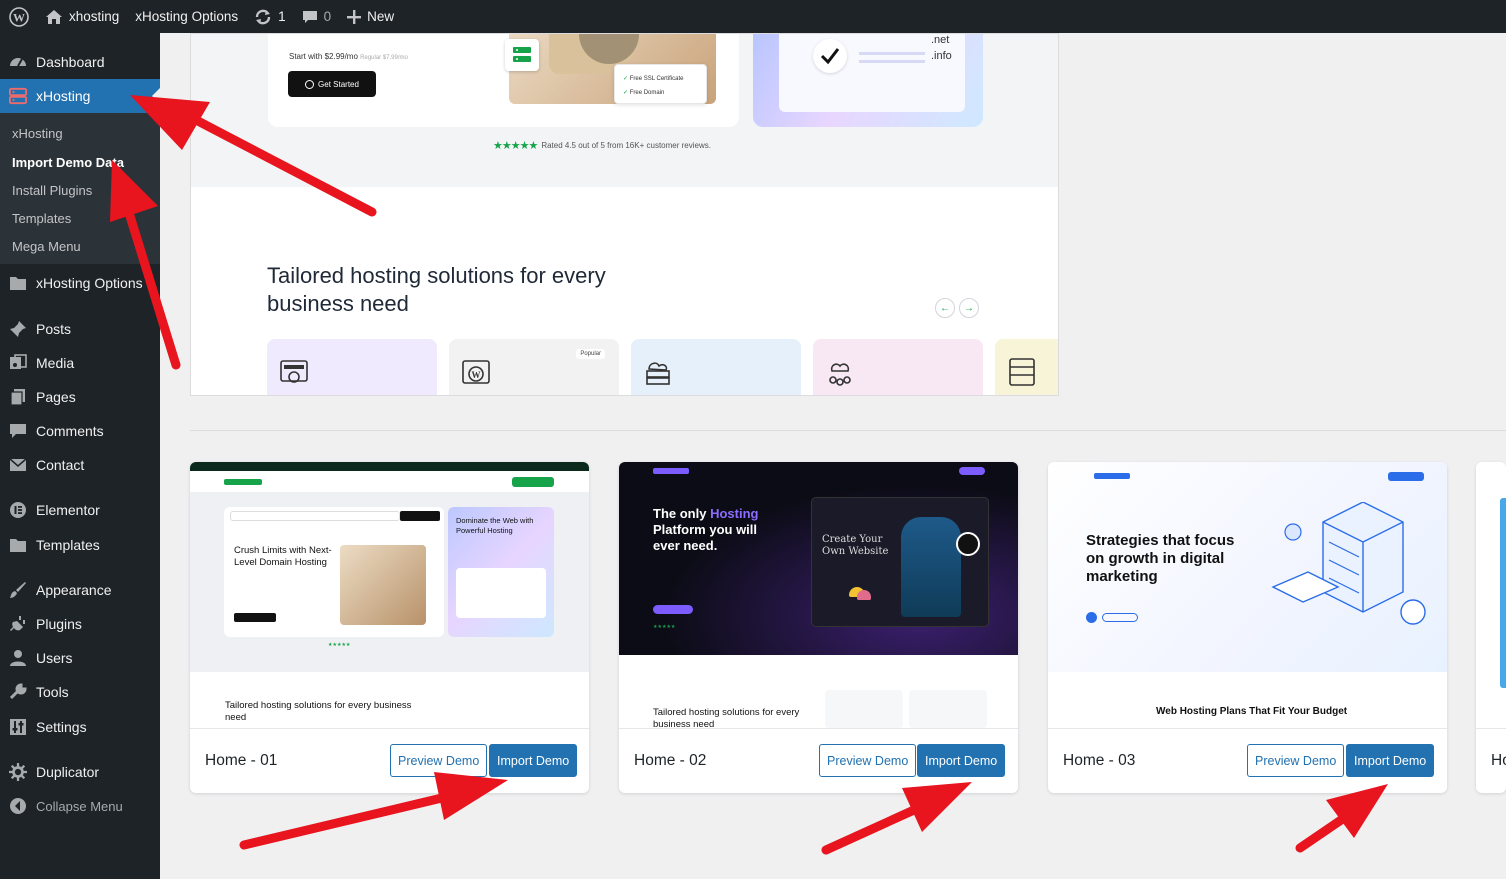 The width and height of the screenshot is (1506, 879). What do you see at coordinates (80, 96) in the screenshot?
I see `sidebar-item-xhosting: xHosting` at bounding box center [80, 96].